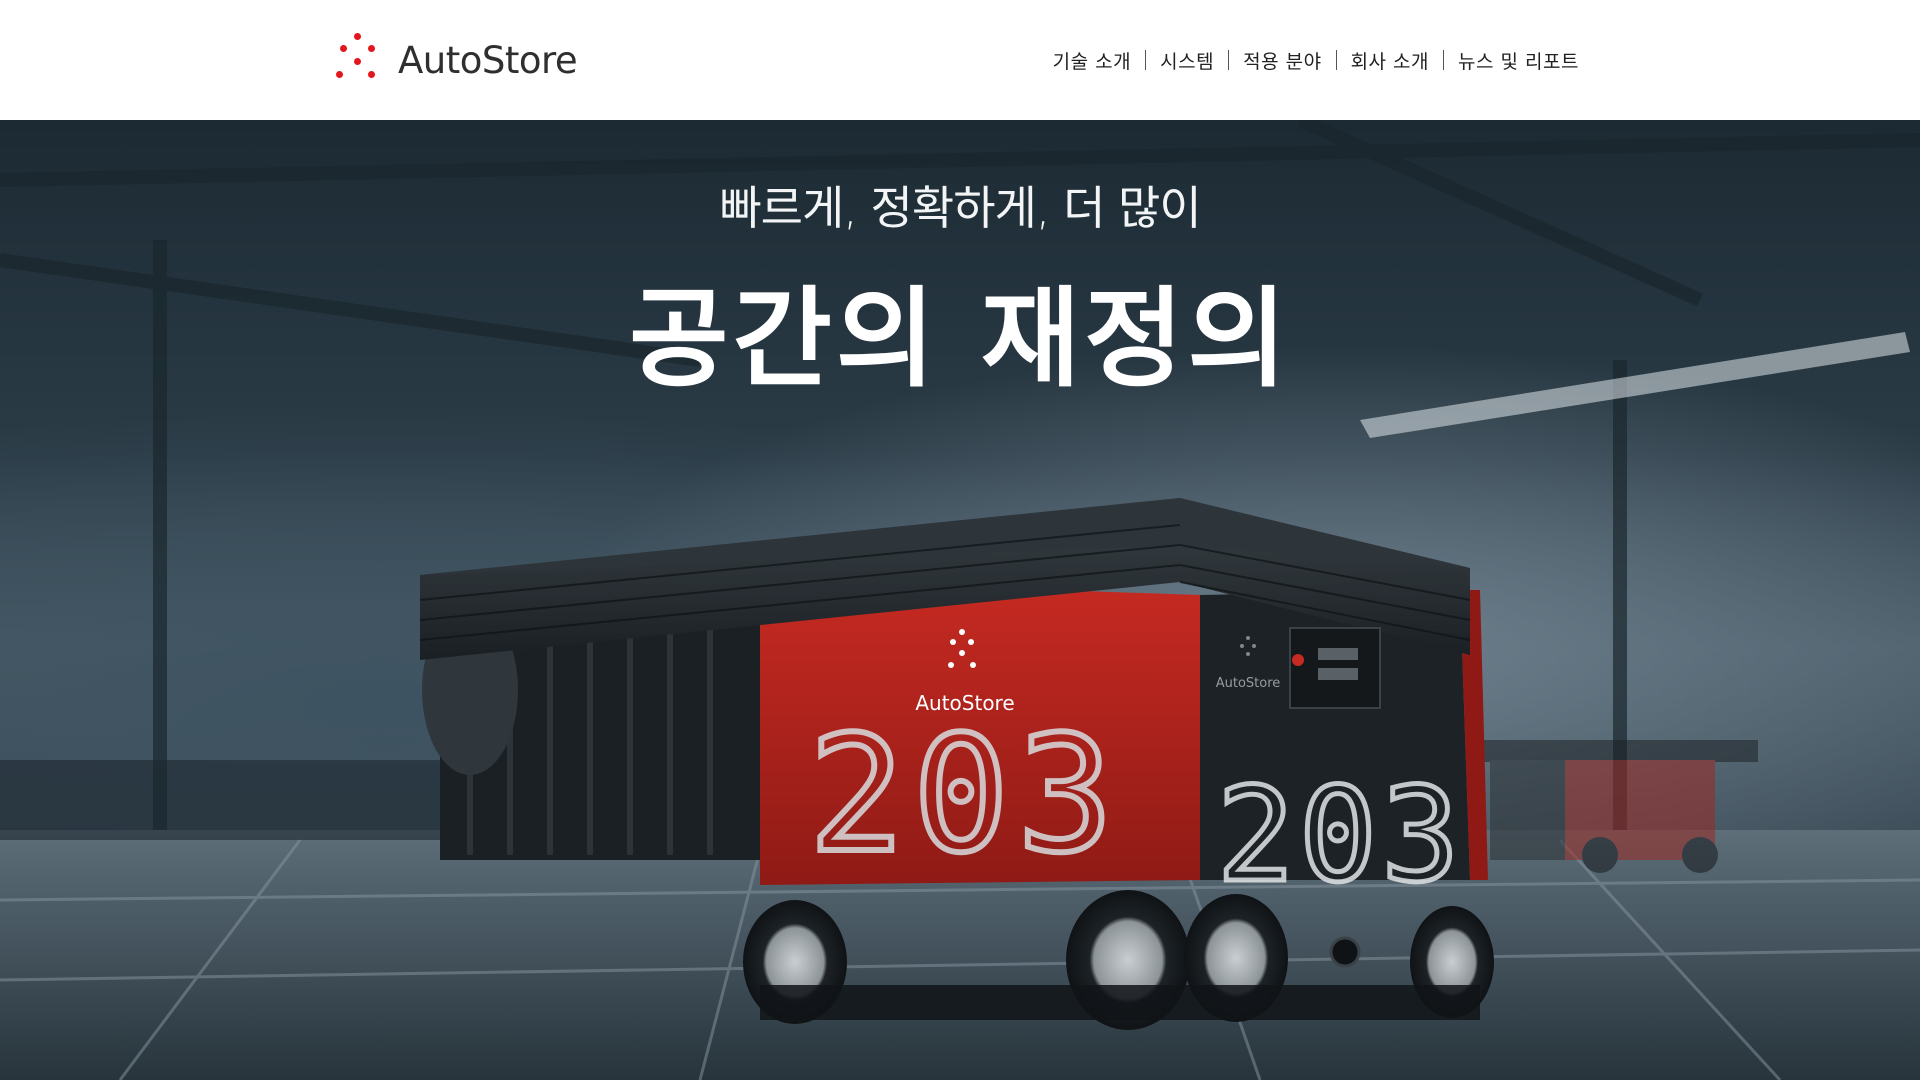  What do you see at coordinates (220, 800) in the screenshot?
I see `bin-stack` at bounding box center [220, 800].